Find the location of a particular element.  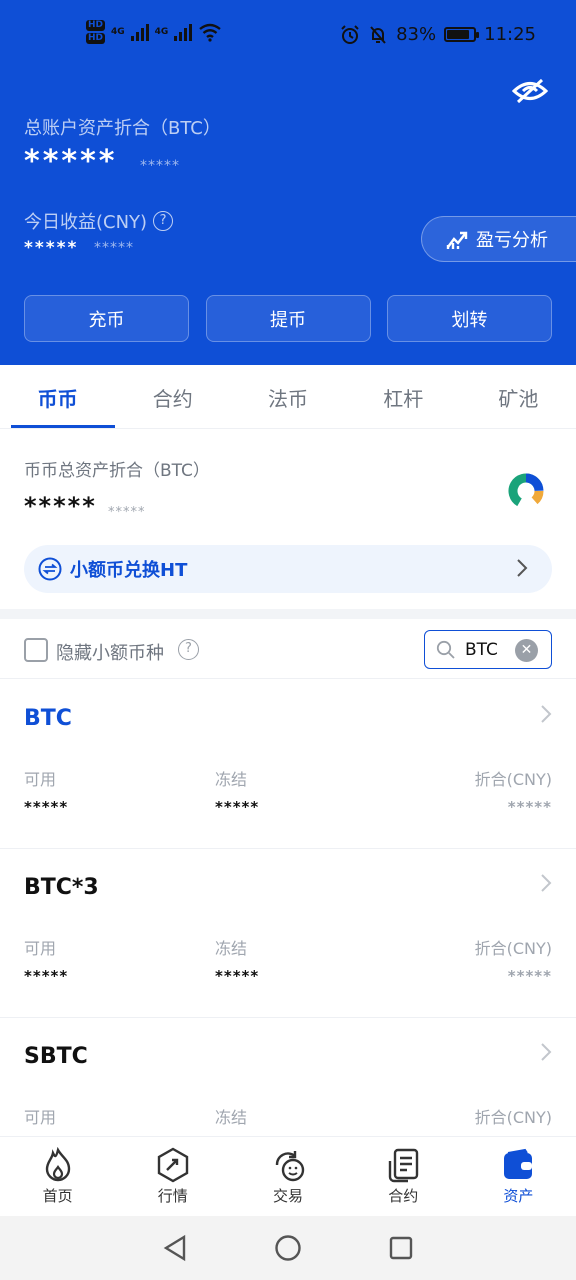

tab-margin: 杠杆 is located at coordinates (403, 396).